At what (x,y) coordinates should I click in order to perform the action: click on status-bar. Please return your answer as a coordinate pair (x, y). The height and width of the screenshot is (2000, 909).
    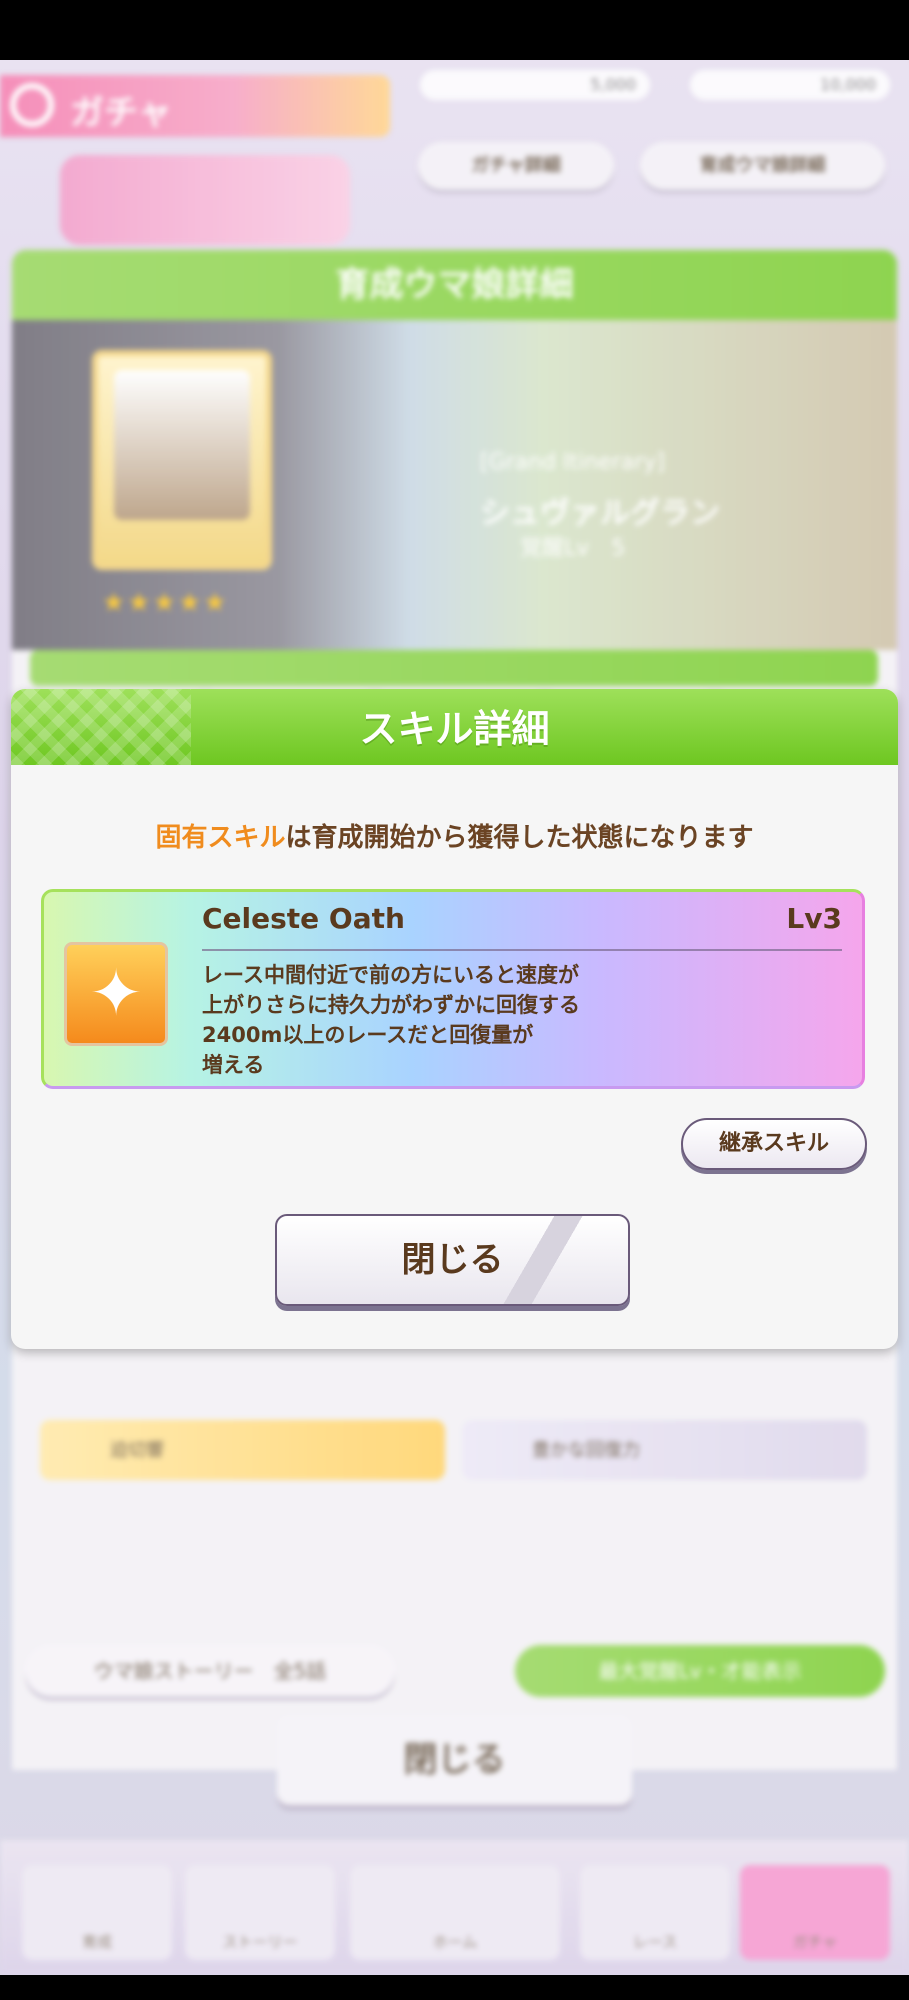
    Looking at the image, I should click on (454, 30).